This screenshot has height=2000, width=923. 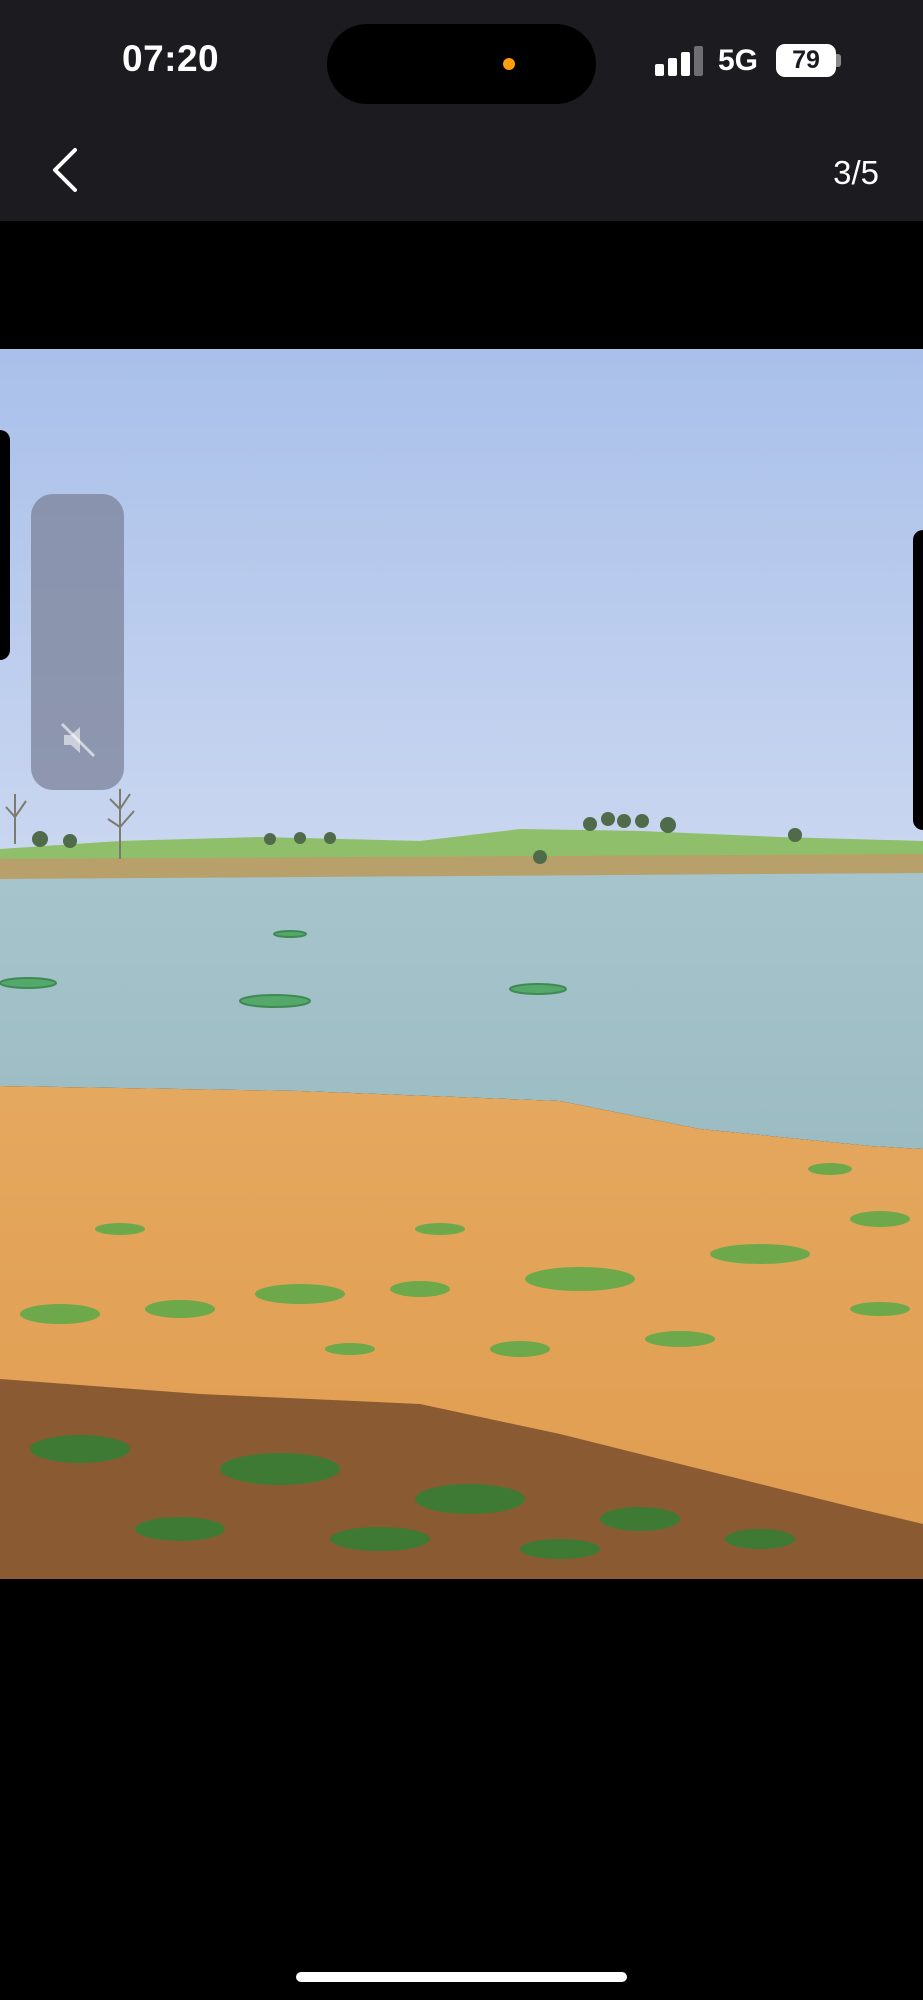 I want to click on mute-toggle-button, so click(x=77, y=642).